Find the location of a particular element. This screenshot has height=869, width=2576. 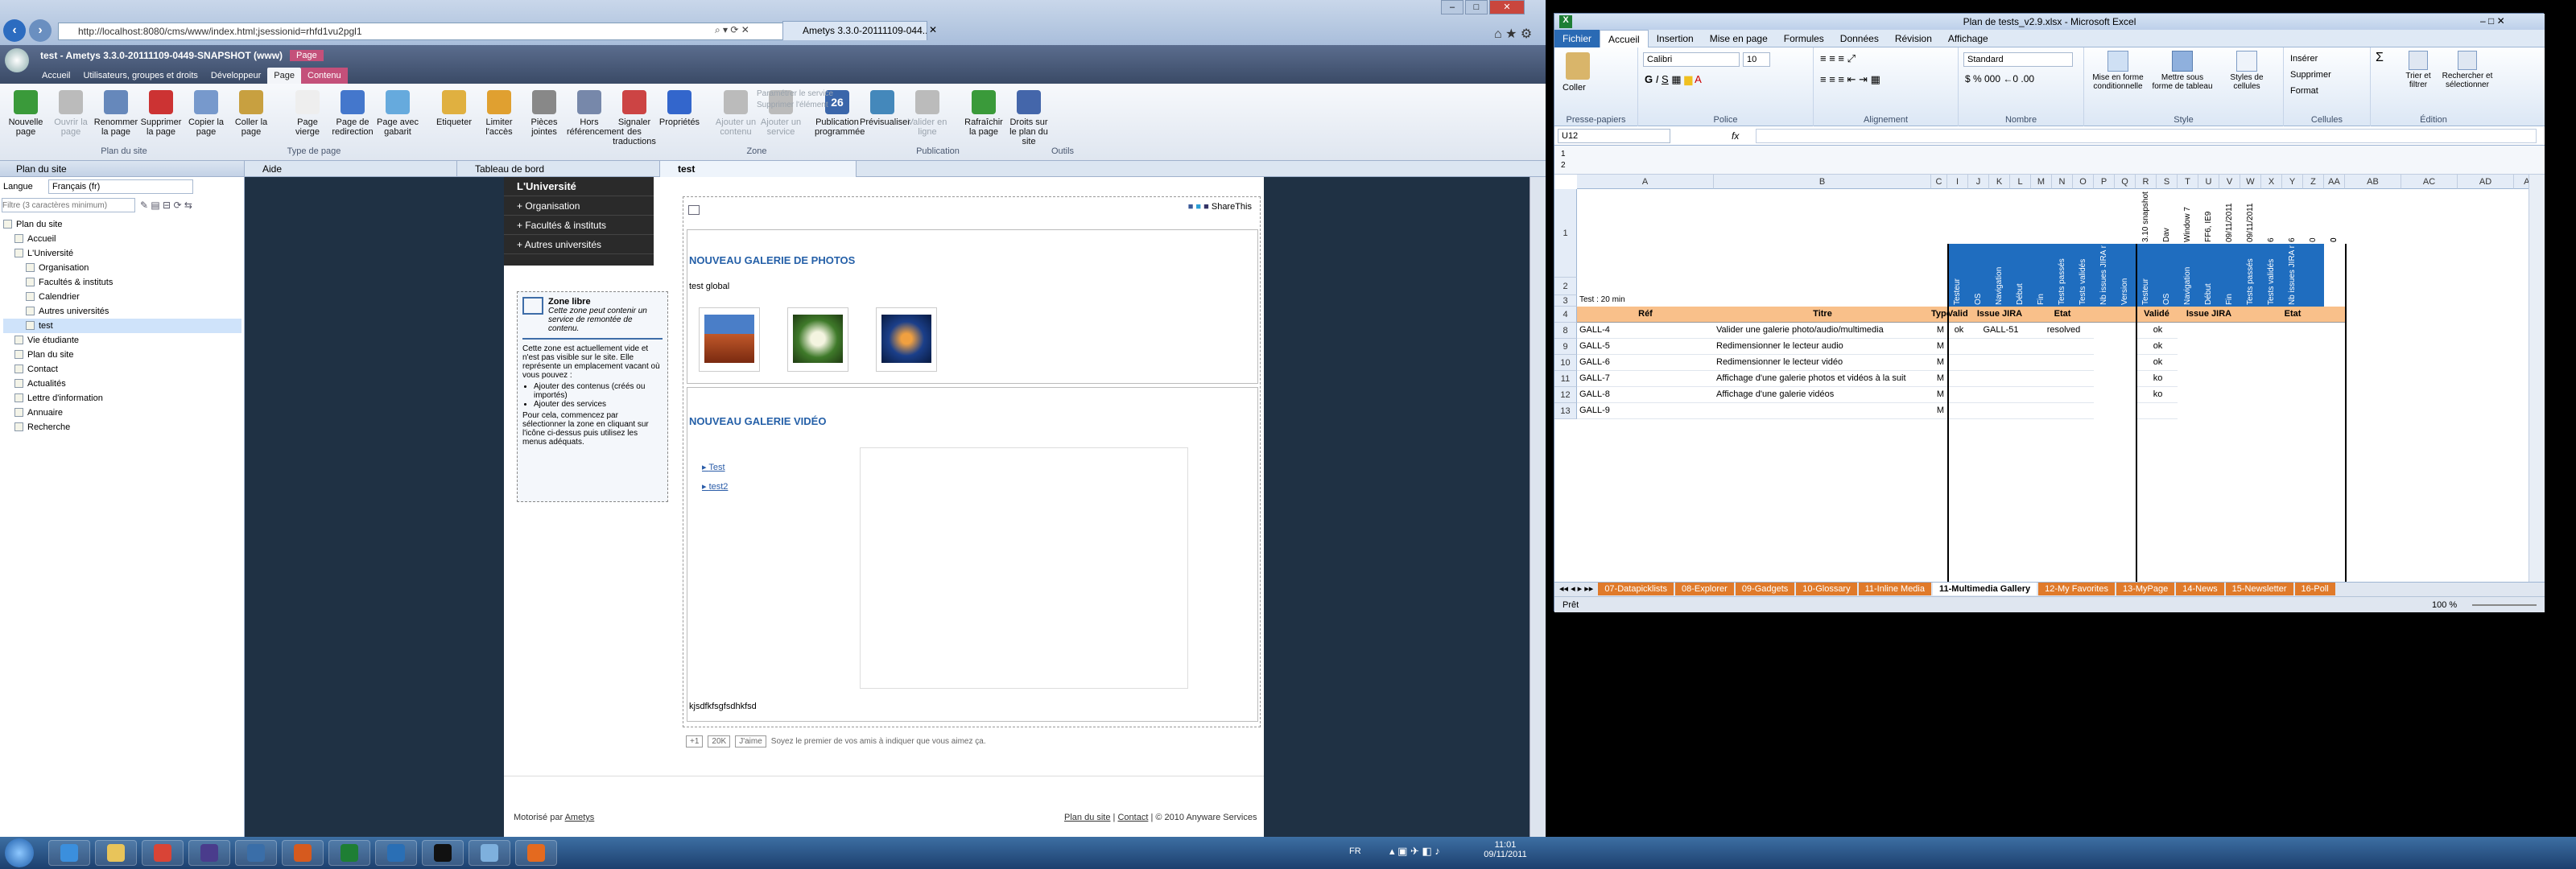

zoom-slider is located at coordinates (2504, 605).